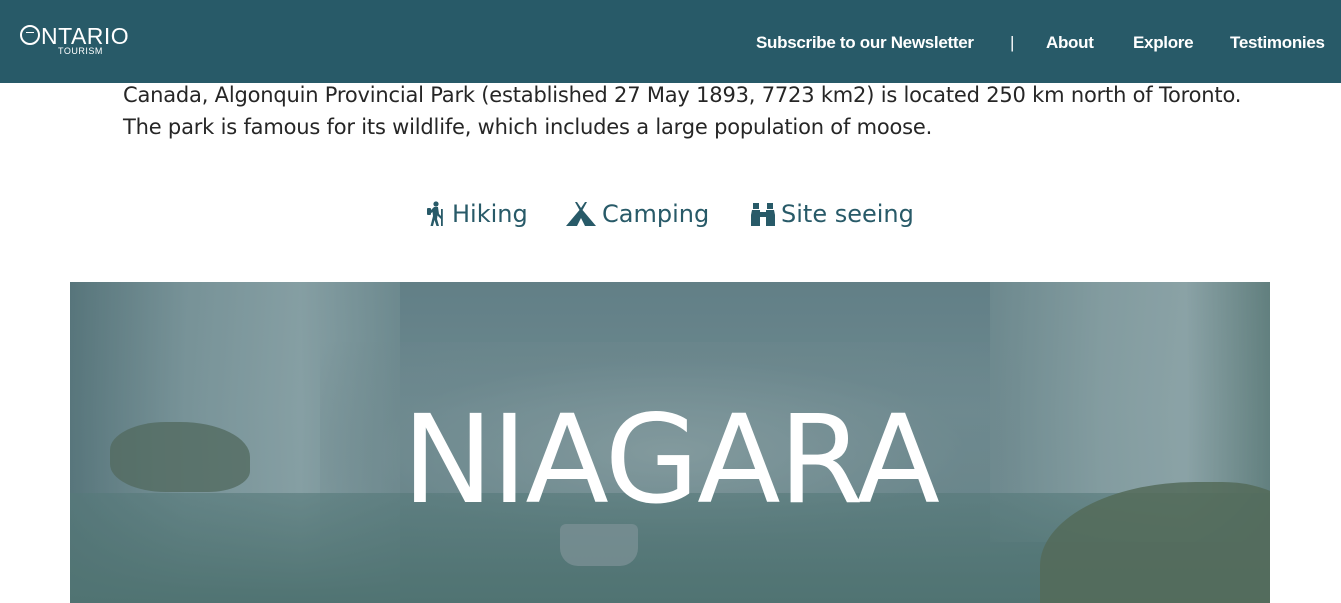 The height and width of the screenshot is (603, 1341). What do you see at coordinates (1277, 43) in the screenshot?
I see `nav-testimonies-link: Testimonies` at bounding box center [1277, 43].